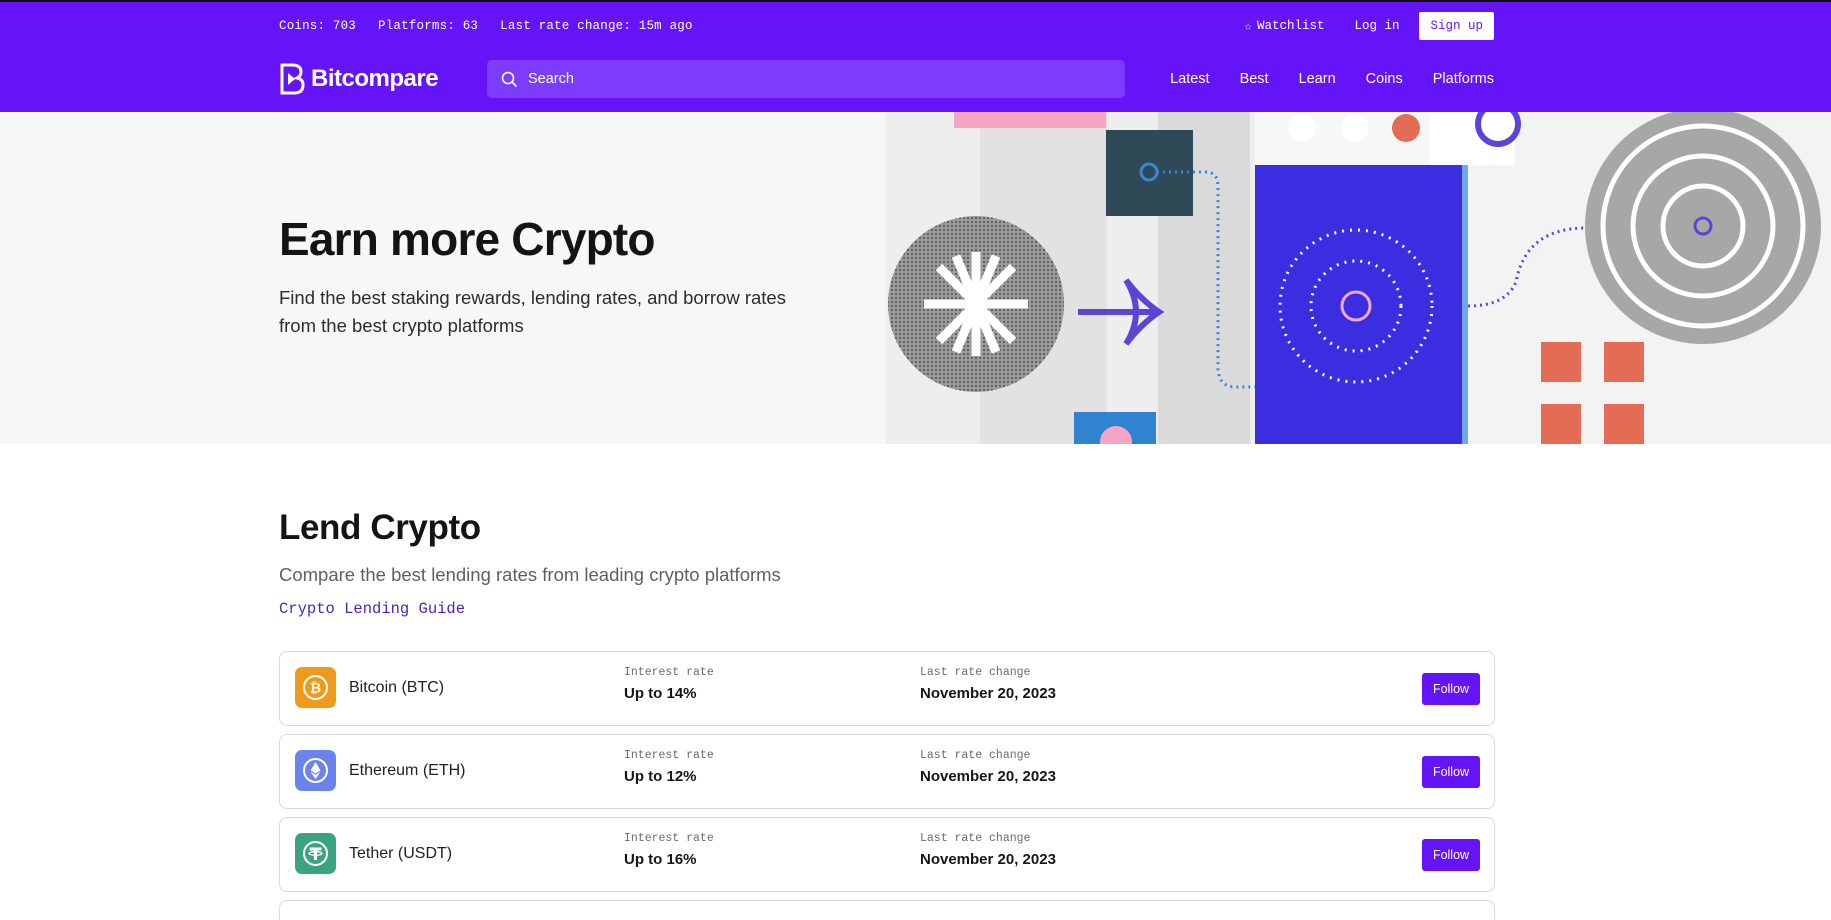  I want to click on nav-best: Best, so click(1254, 79).